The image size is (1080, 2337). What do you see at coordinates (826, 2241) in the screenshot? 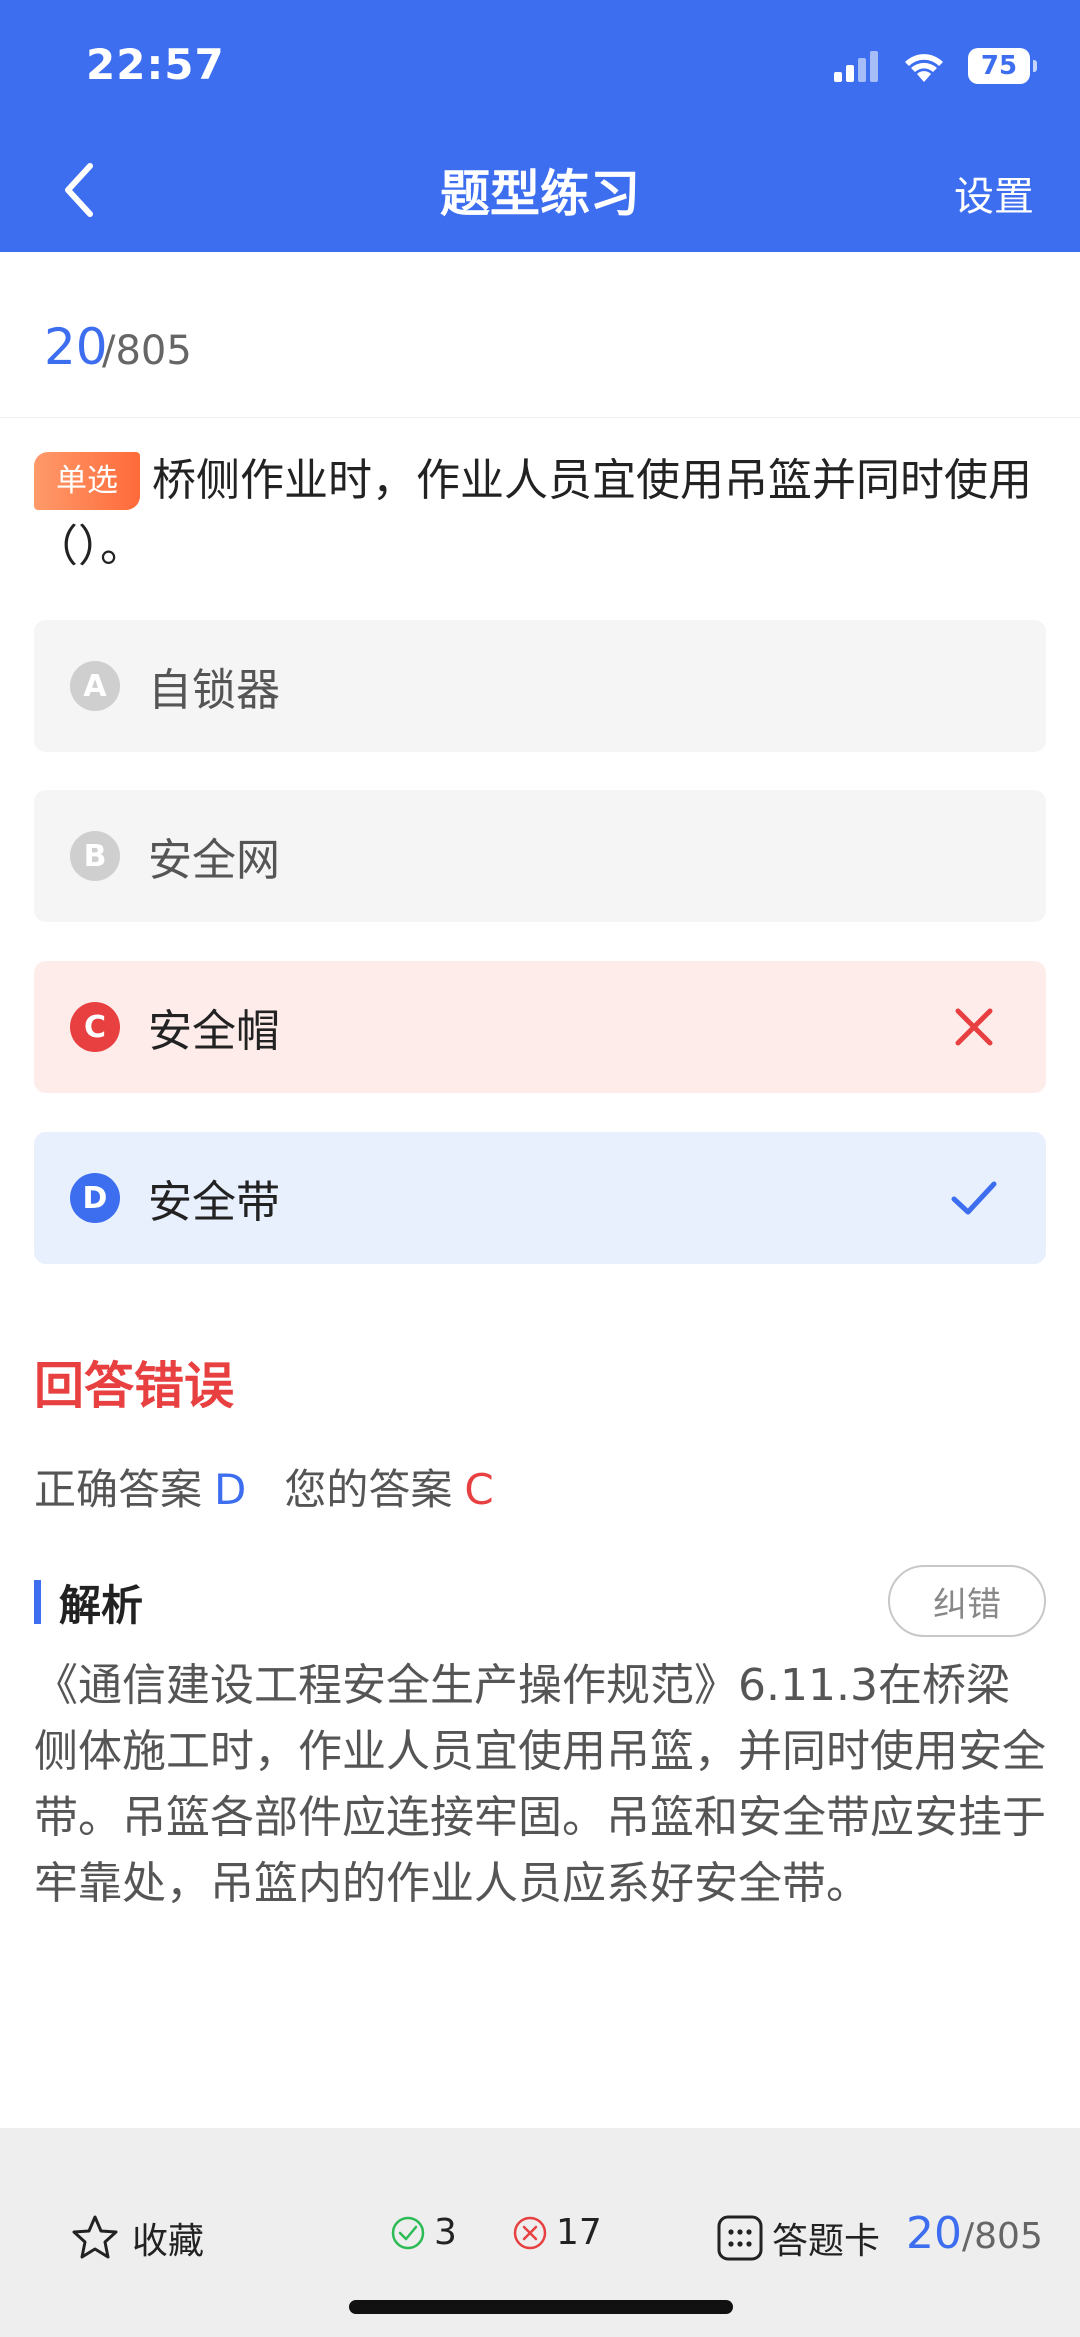
I see `answer-card-label: 答题卡` at bounding box center [826, 2241].